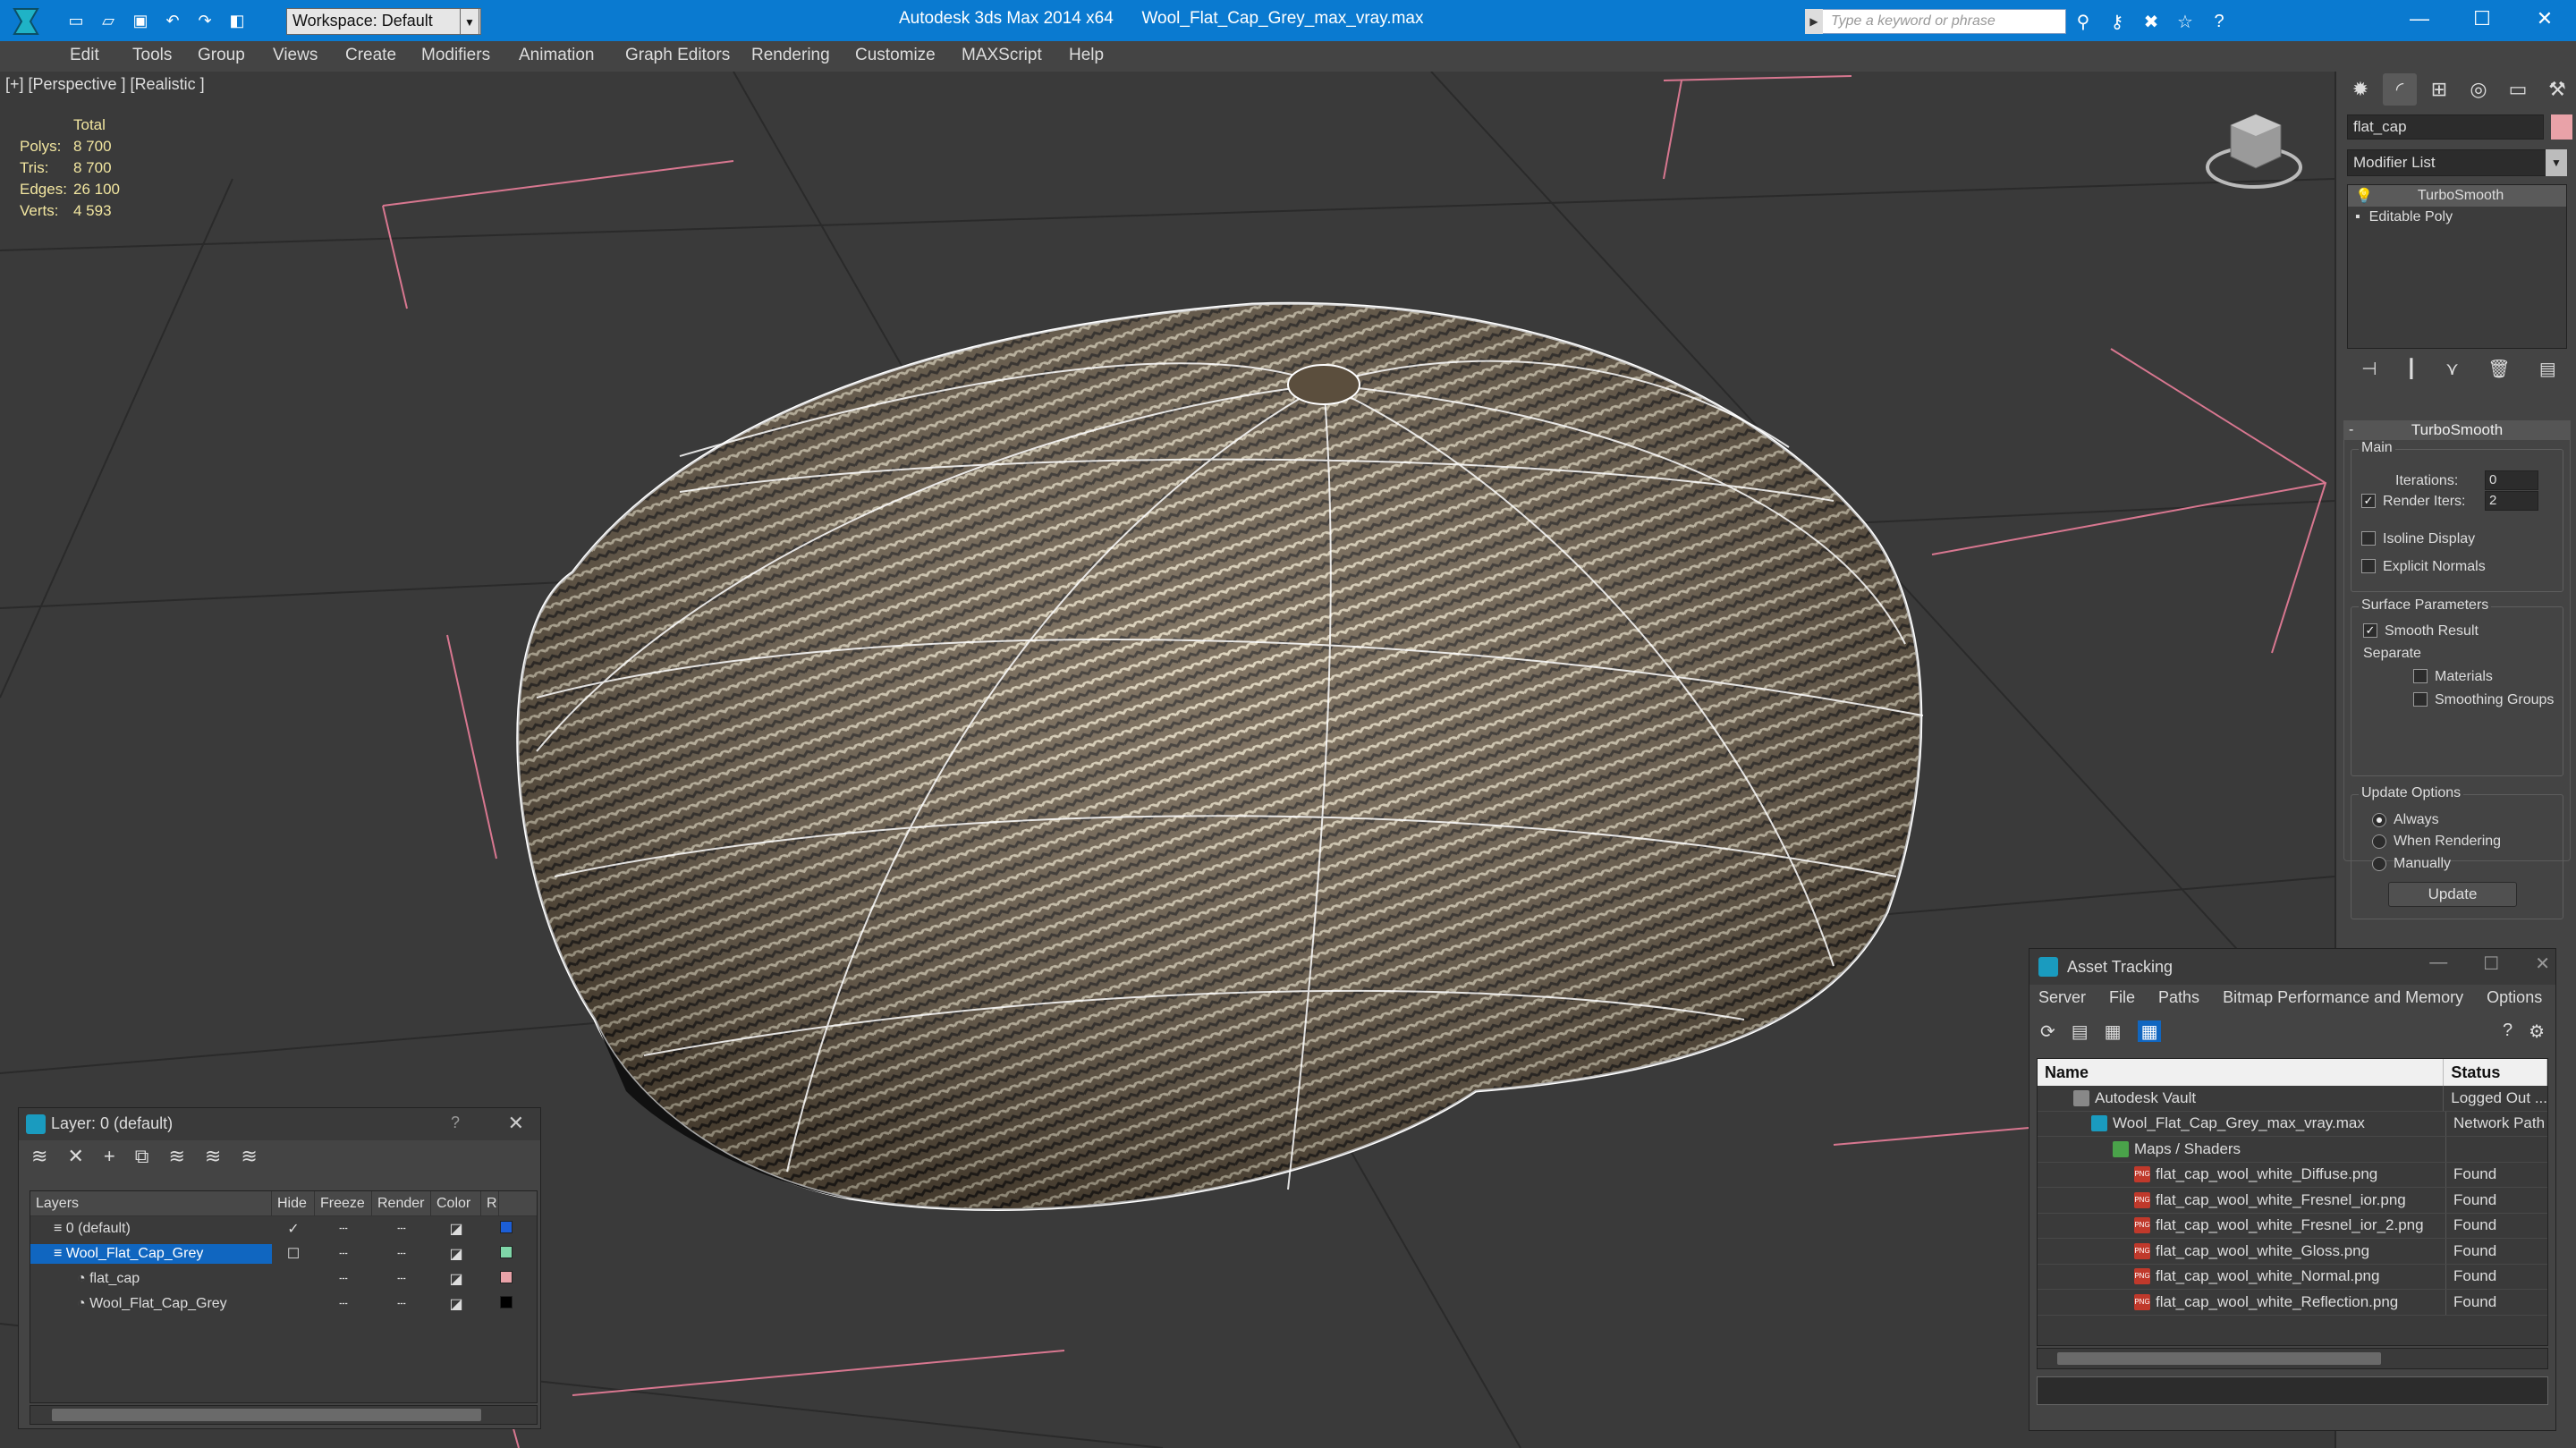  I want to click on stack-item-editable-poly: ▪ Editable Poly, so click(2457, 217).